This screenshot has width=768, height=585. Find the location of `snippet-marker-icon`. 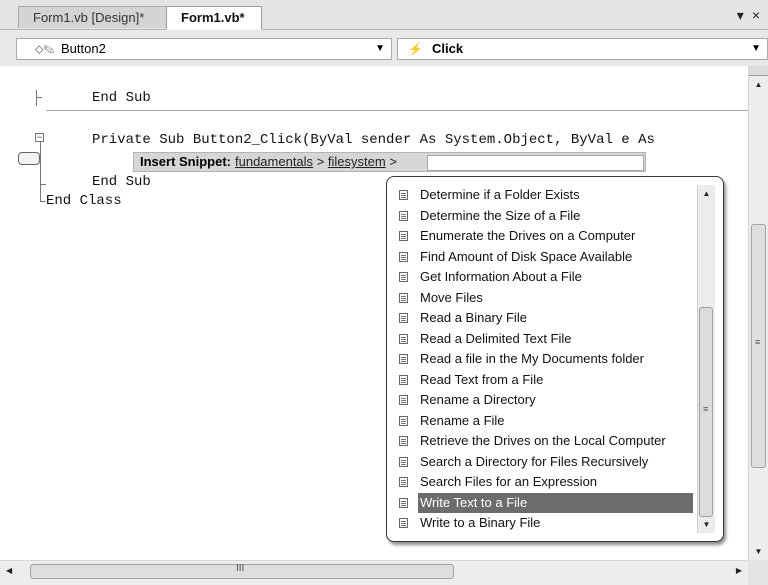

snippet-marker-icon is located at coordinates (29, 158).